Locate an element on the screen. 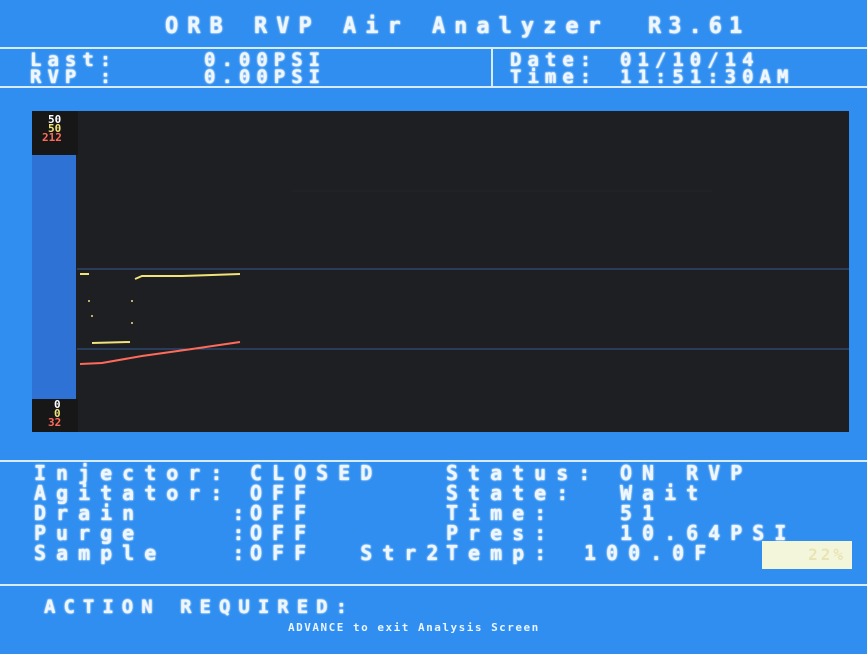  app-title: ORB RVP Air Analyzer is located at coordinates (387, 26).